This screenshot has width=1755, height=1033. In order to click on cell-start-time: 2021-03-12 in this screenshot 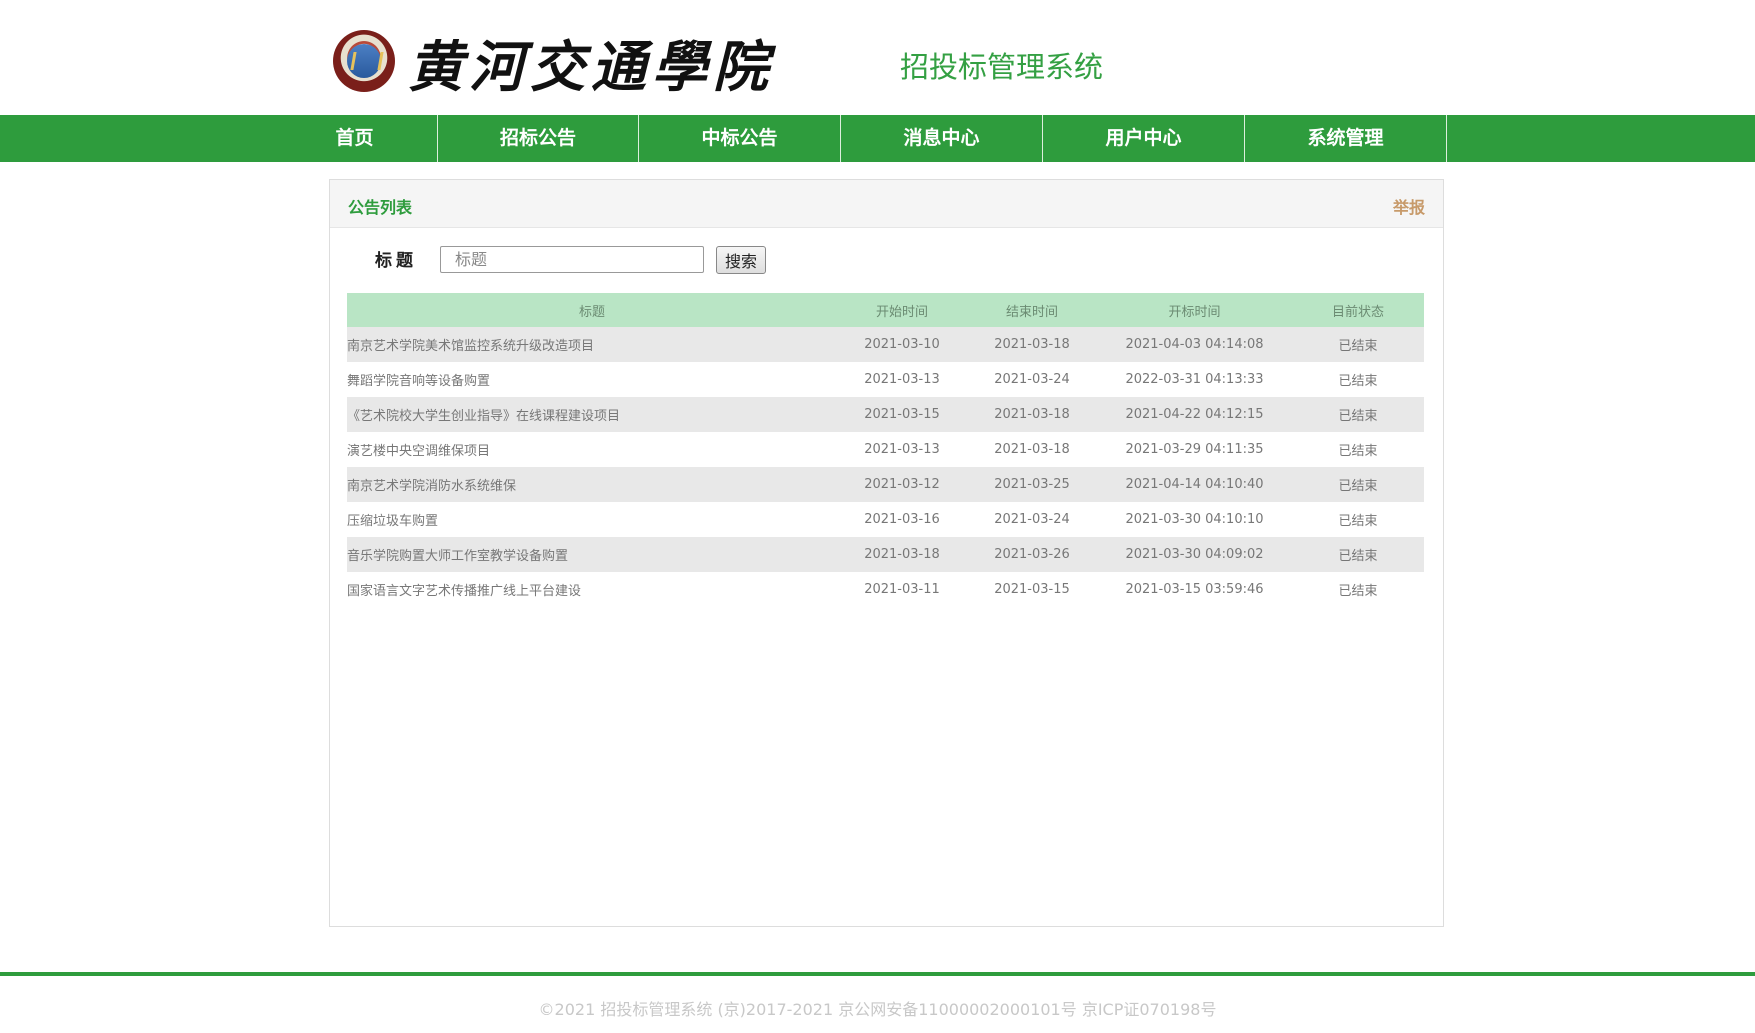, I will do `click(902, 484)`.